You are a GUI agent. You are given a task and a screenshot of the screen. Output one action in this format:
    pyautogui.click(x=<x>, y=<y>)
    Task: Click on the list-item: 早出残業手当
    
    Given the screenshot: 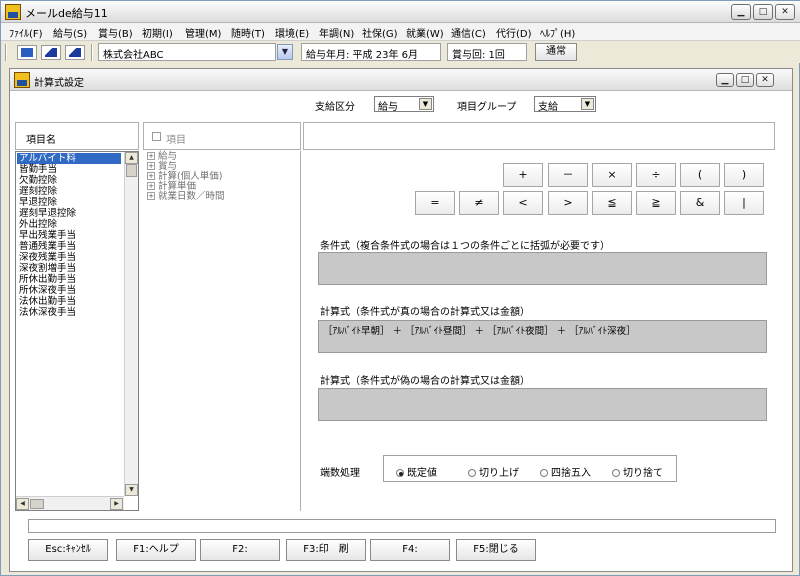 What is the action you would take?
    pyautogui.click(x=69, y=235)
    